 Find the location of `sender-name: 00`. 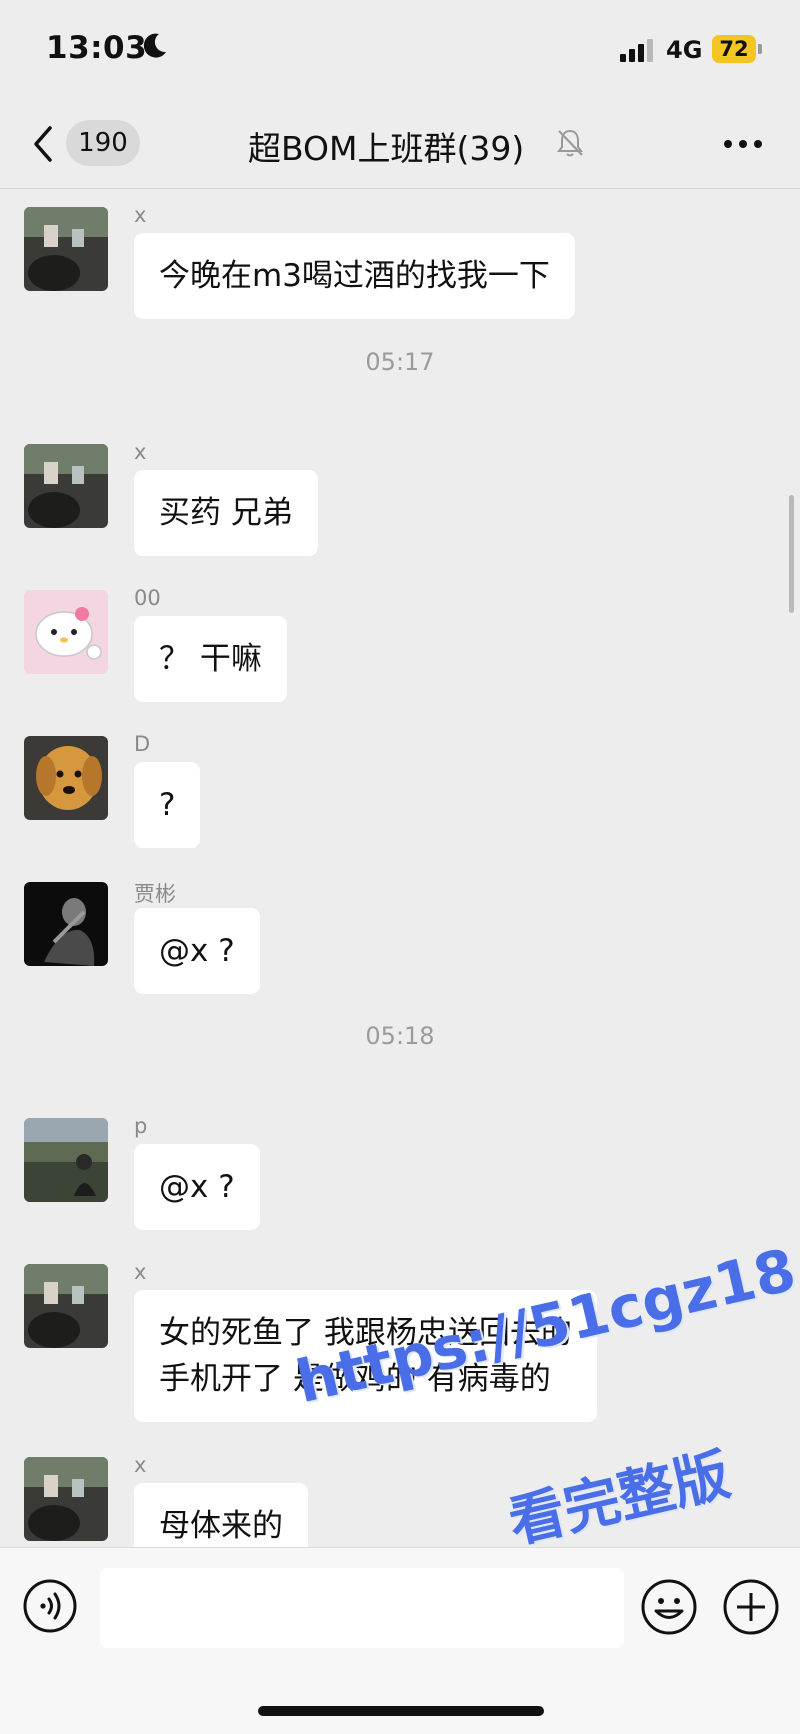

sender-name: 00 is located at coordinates (147, 598).